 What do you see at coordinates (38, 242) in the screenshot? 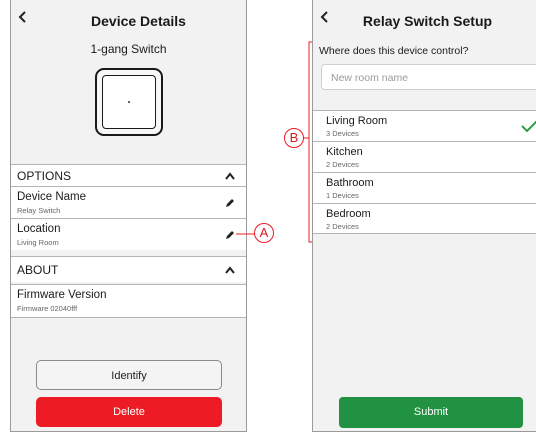
I see `location-value: Living Room` at bounding box center [38, 242].